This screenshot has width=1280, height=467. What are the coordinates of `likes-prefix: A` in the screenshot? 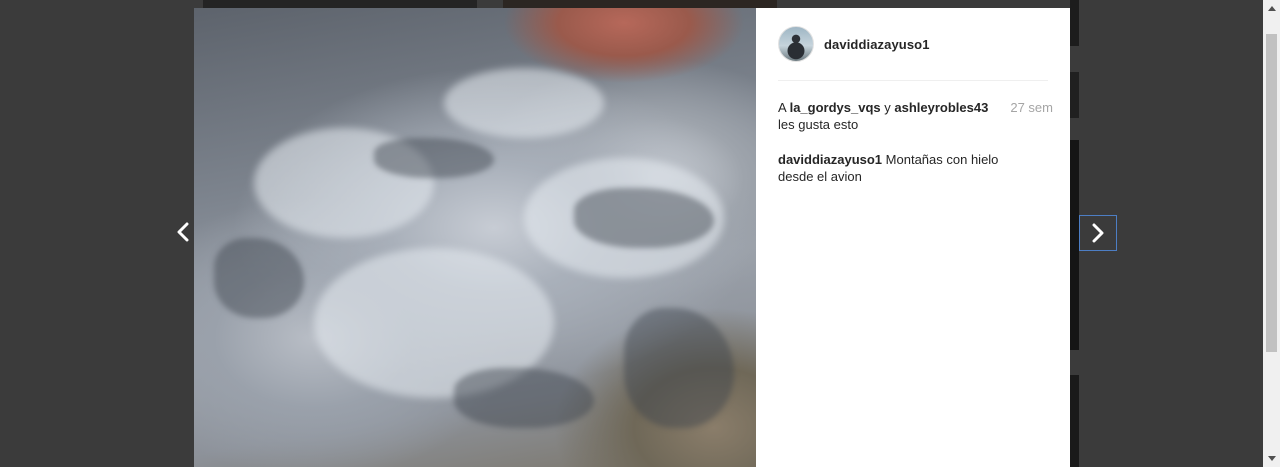 It's located at (782, 107).